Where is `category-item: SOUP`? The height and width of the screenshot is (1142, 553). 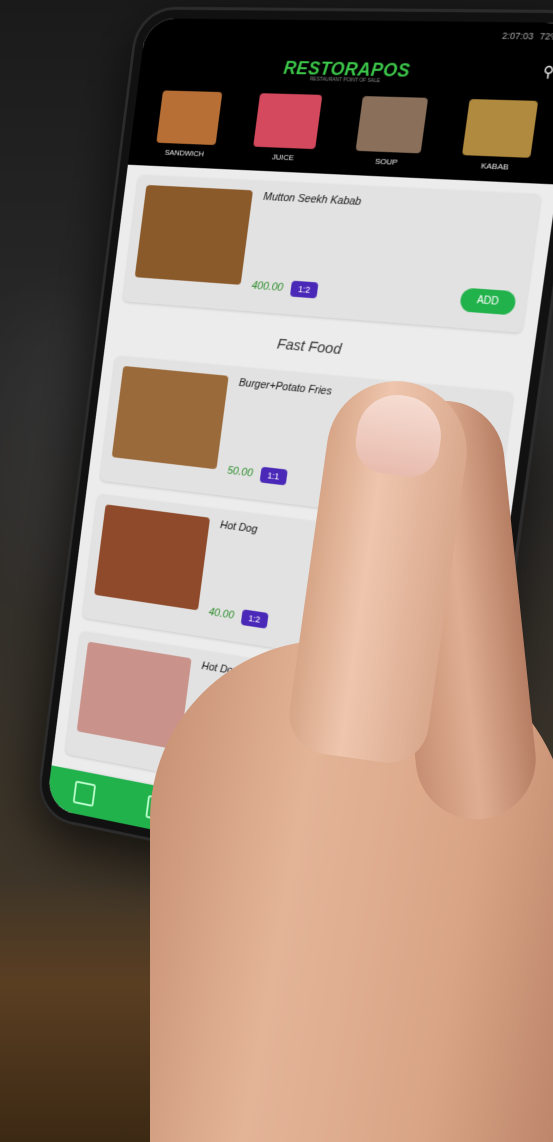 category-item: SOUP is located at coordinates (390, 132).